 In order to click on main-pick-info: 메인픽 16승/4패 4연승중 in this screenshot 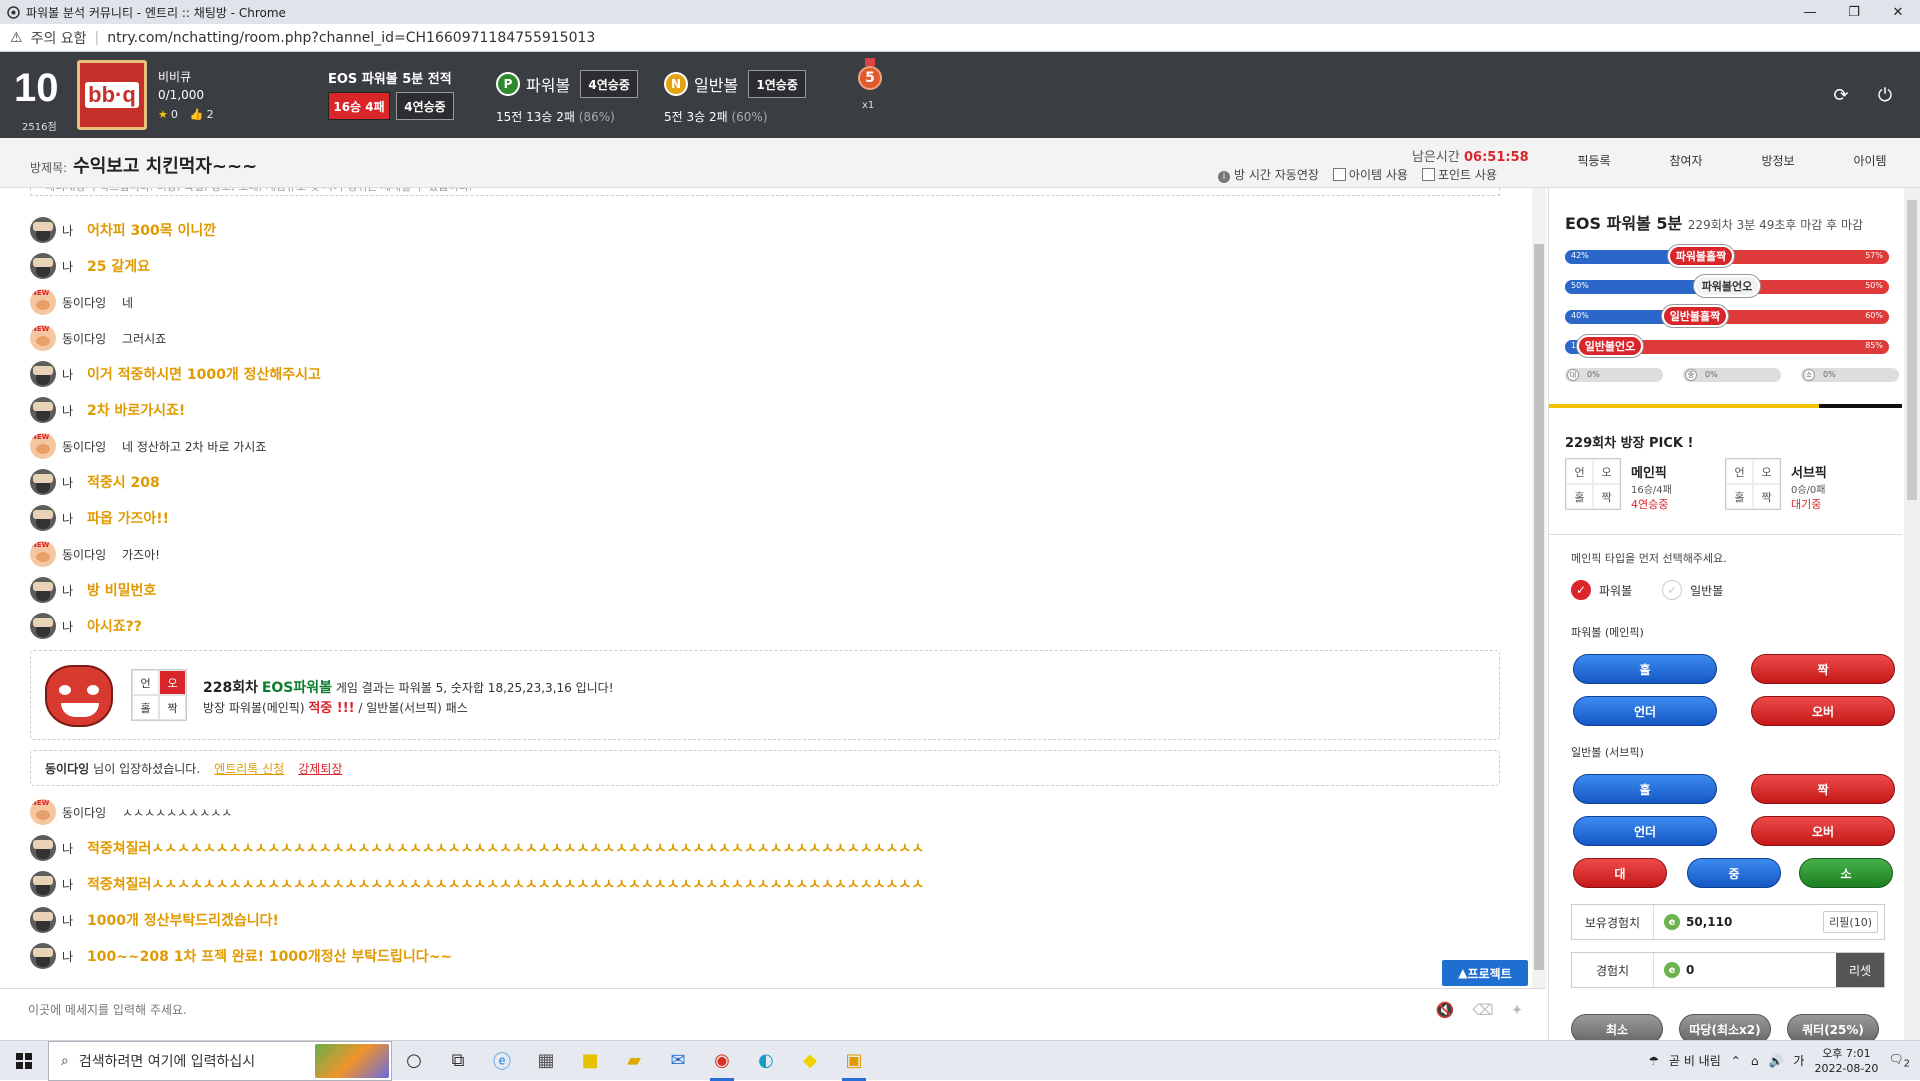, I will do `click(1651, 488)`.